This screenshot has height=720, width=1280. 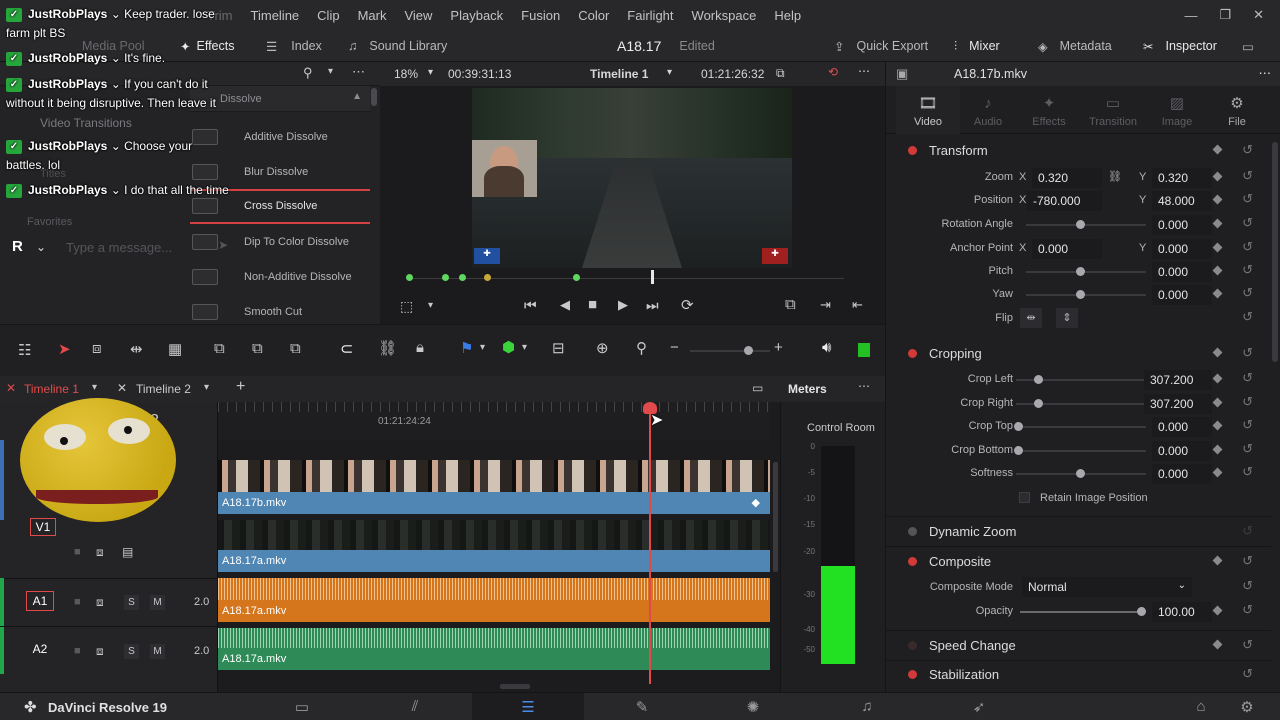 I want to click on sync-icon: ⟲, so click(x=833, y=72).